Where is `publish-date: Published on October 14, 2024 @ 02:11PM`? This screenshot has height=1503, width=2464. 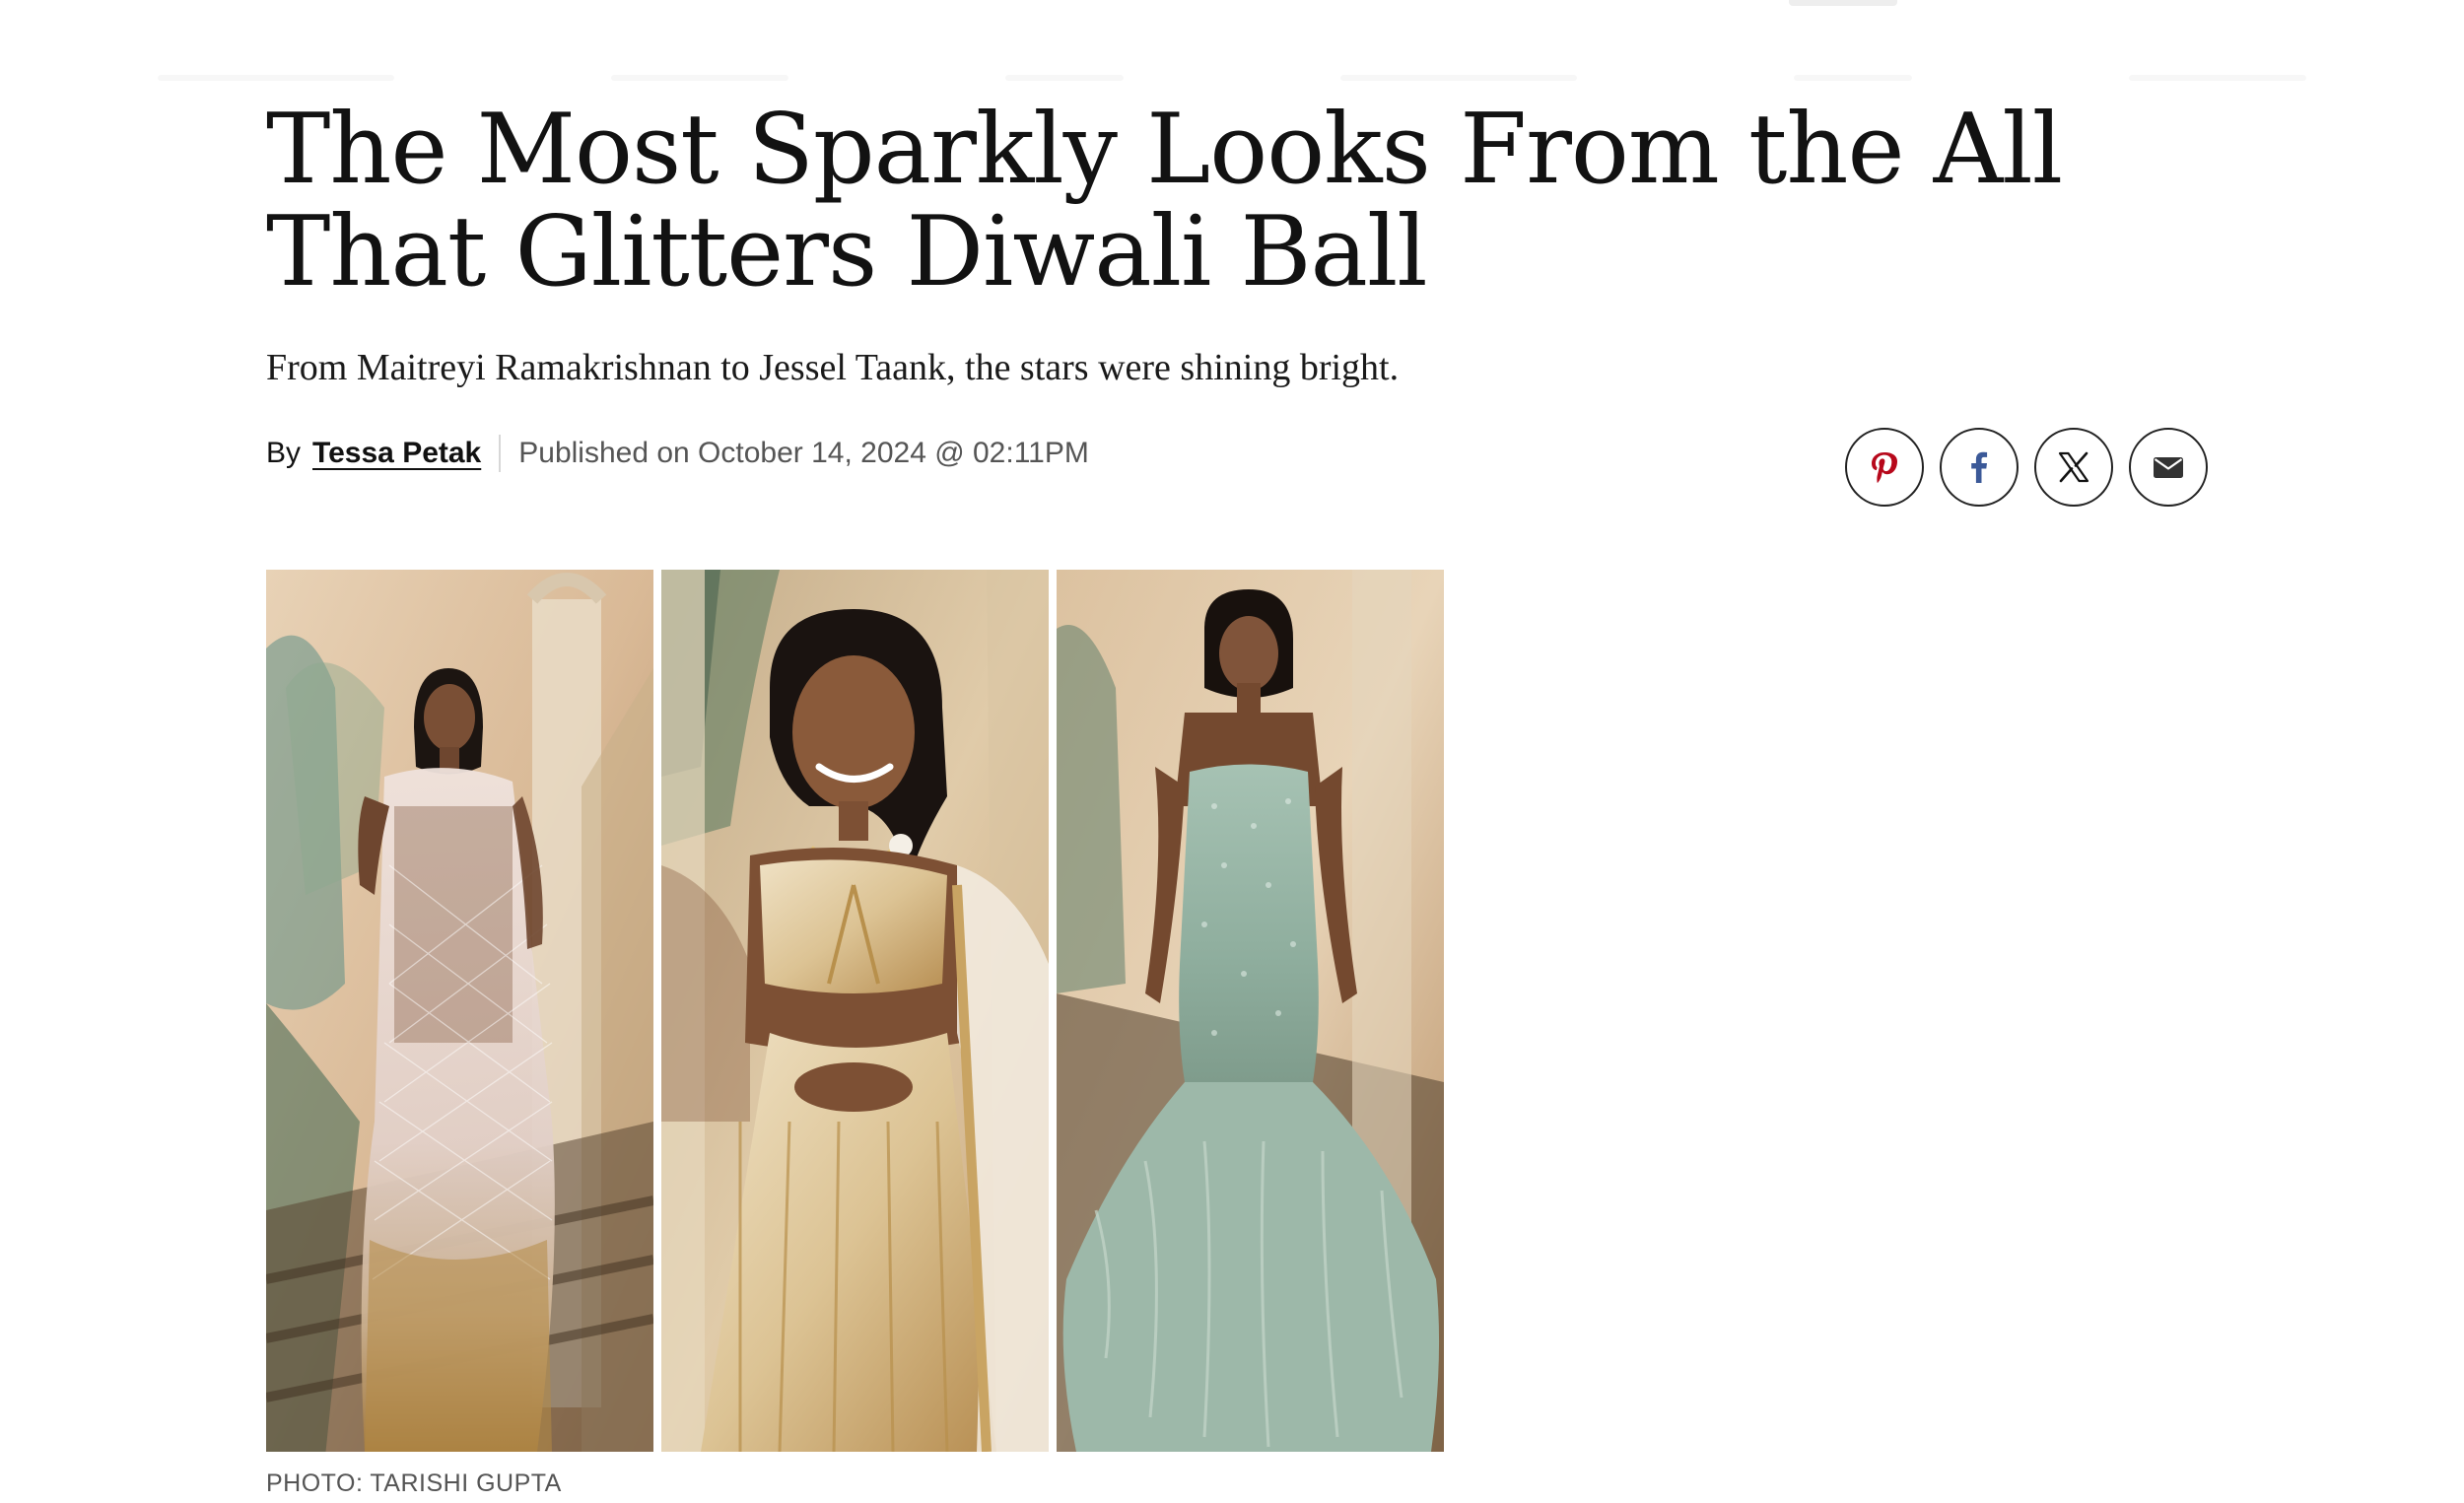
publish-date: Published on October 14, 2024 @ 02:11PM is located at coordinates (803, 453).